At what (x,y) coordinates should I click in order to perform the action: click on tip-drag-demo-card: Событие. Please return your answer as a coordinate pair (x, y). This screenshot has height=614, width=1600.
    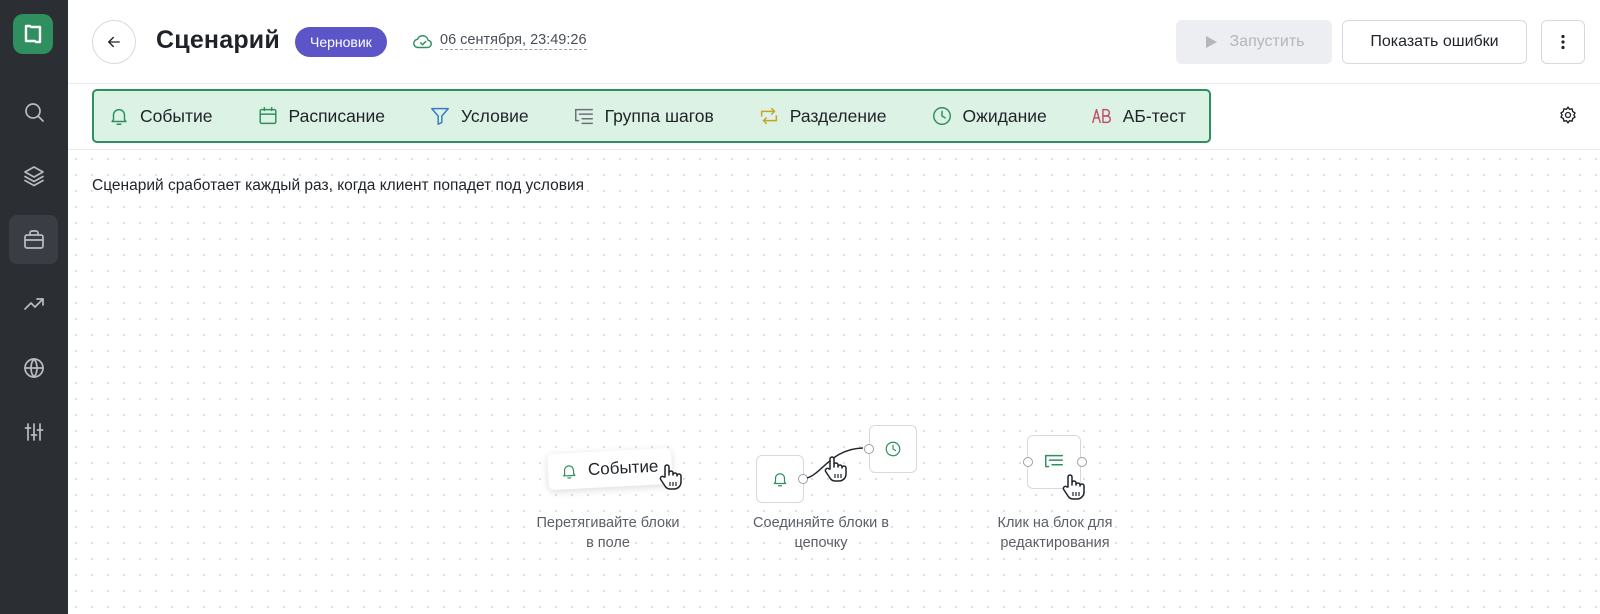
    Looking at the image, I should click on (610, 469).